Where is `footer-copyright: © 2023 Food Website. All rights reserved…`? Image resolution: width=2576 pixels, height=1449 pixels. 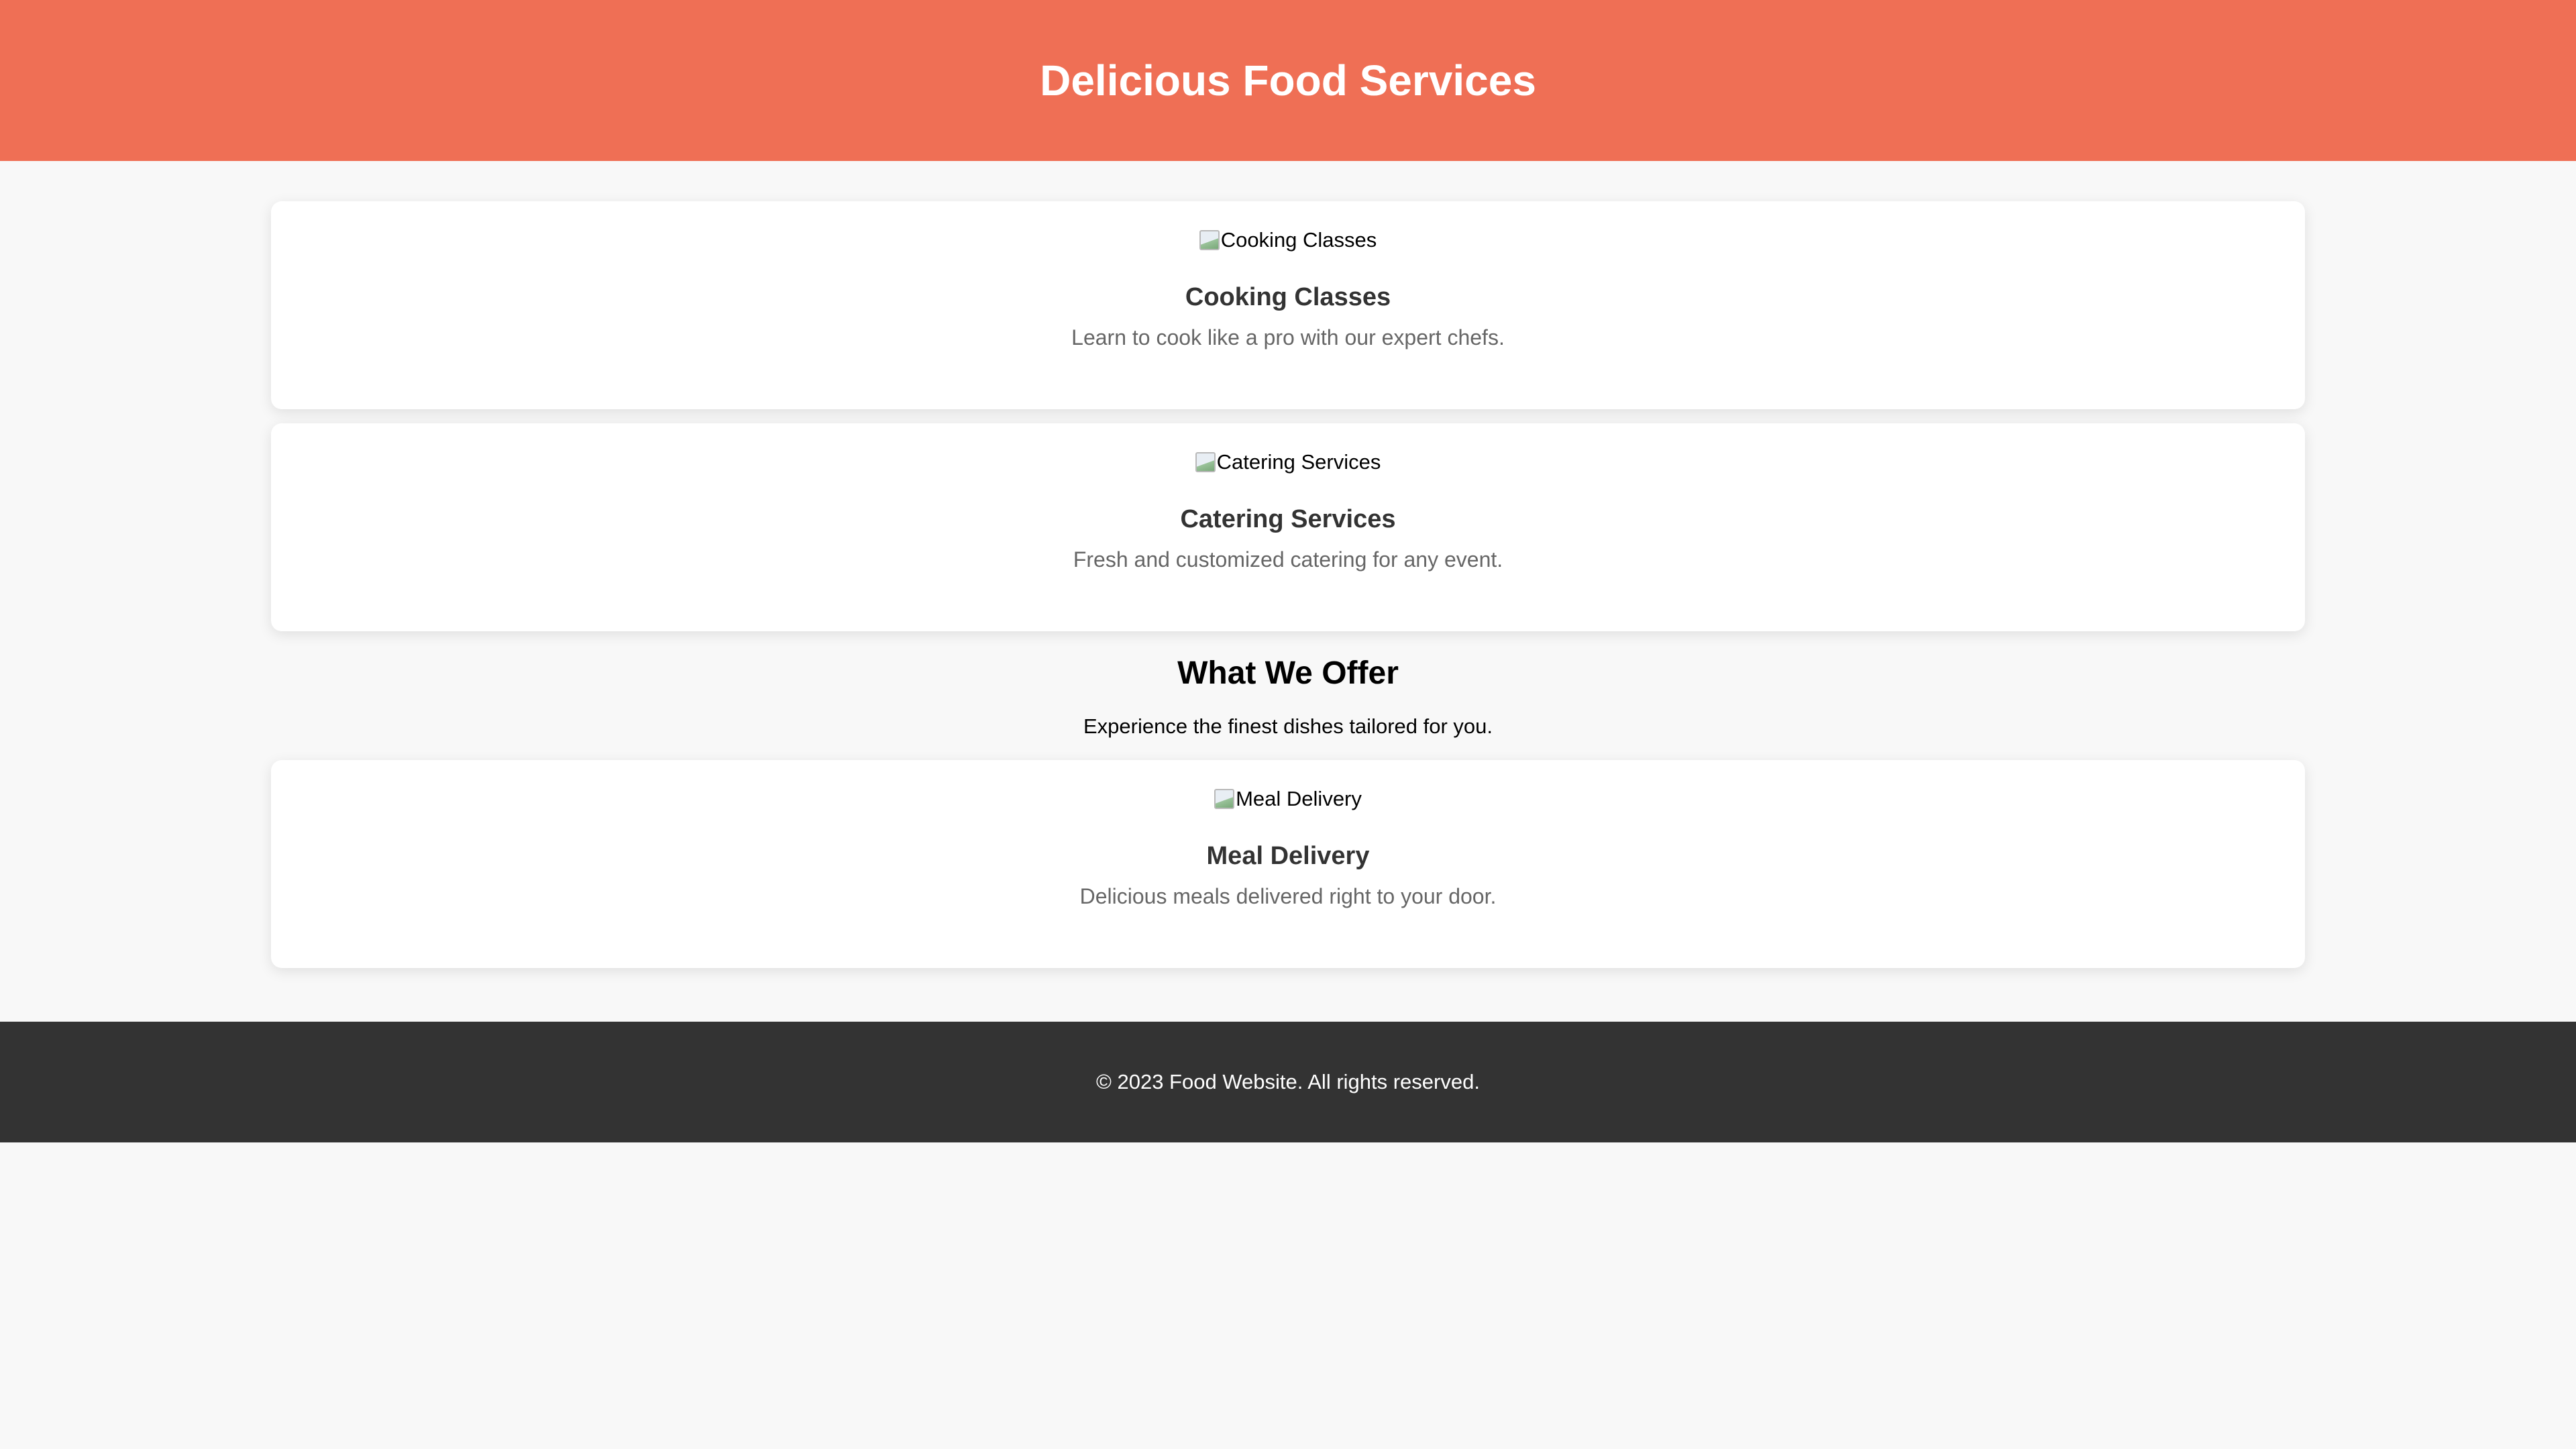 footer-copyright: © 2023 Food Website. All rights reserved… is located at coordinates (1288, 1081).